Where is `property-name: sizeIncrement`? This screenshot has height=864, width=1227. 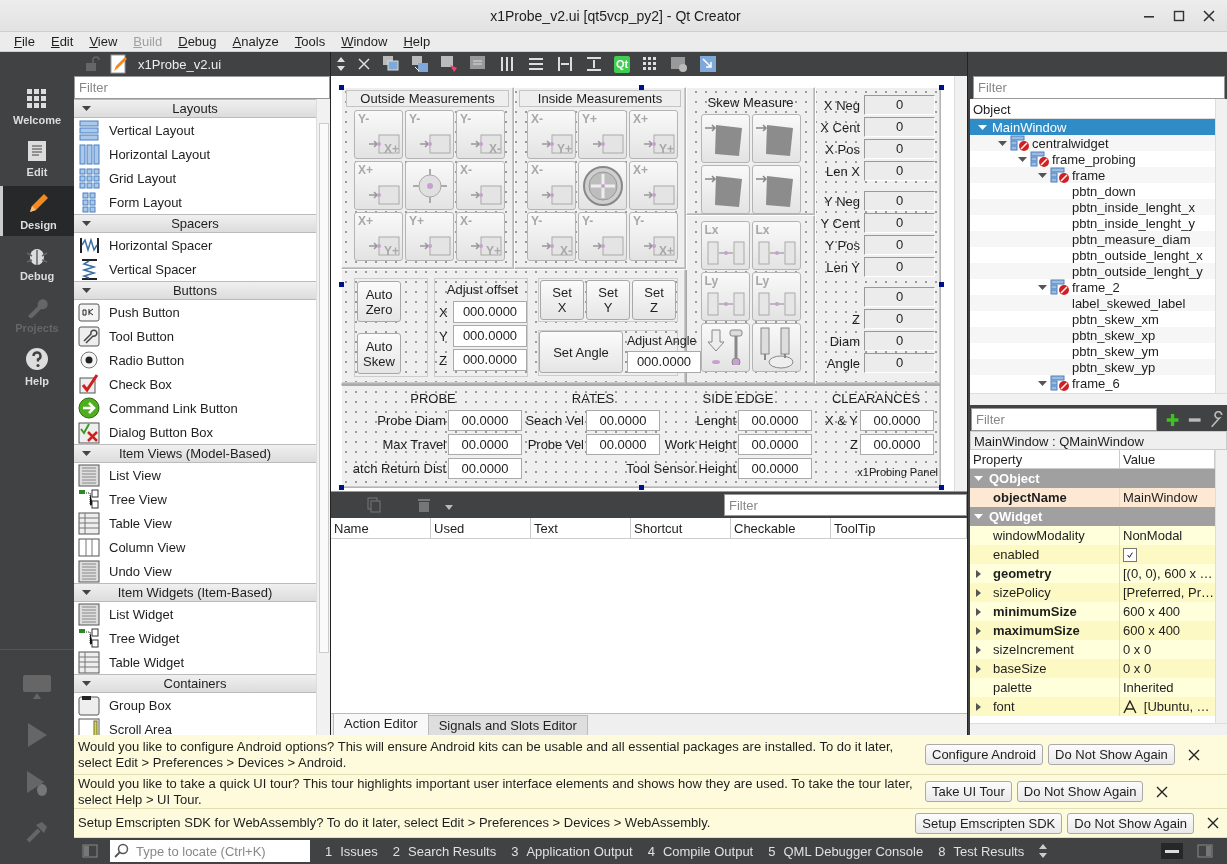 property-name: sizeIncrement is located at coordinates (1033, 649).